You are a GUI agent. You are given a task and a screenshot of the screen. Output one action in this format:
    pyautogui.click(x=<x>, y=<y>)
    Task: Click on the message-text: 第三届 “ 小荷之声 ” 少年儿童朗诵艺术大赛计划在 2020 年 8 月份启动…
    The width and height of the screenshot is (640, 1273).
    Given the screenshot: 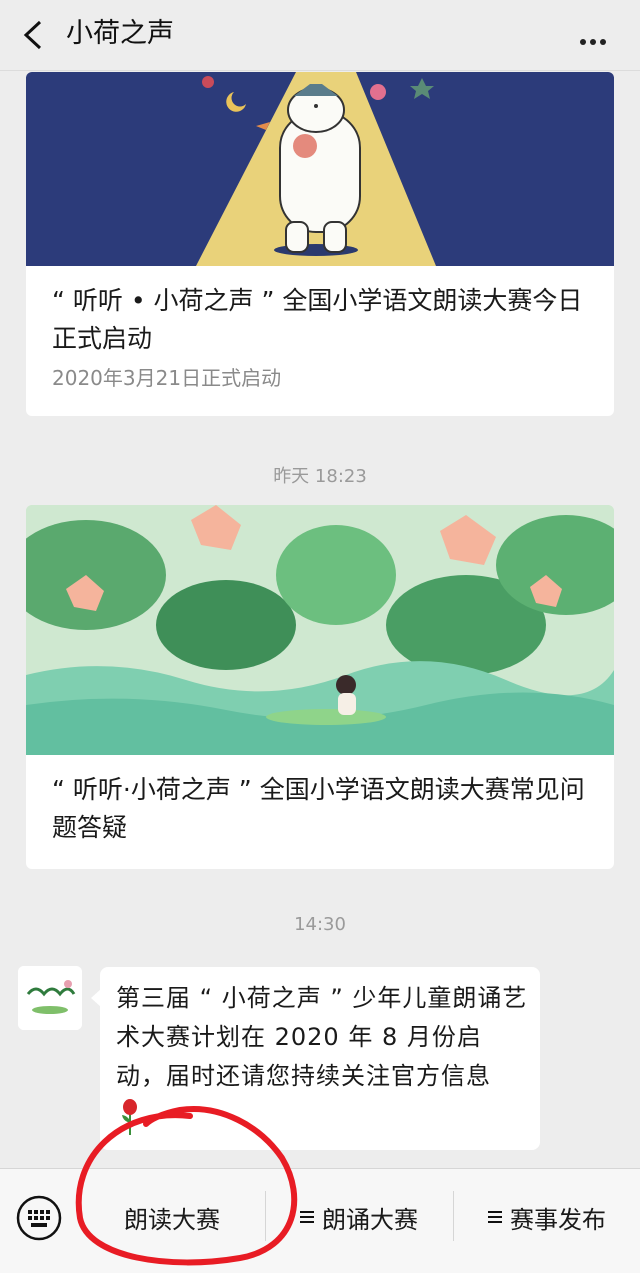 What is the action you would take?
    pyautogui.click(x=322, y=1037)
    